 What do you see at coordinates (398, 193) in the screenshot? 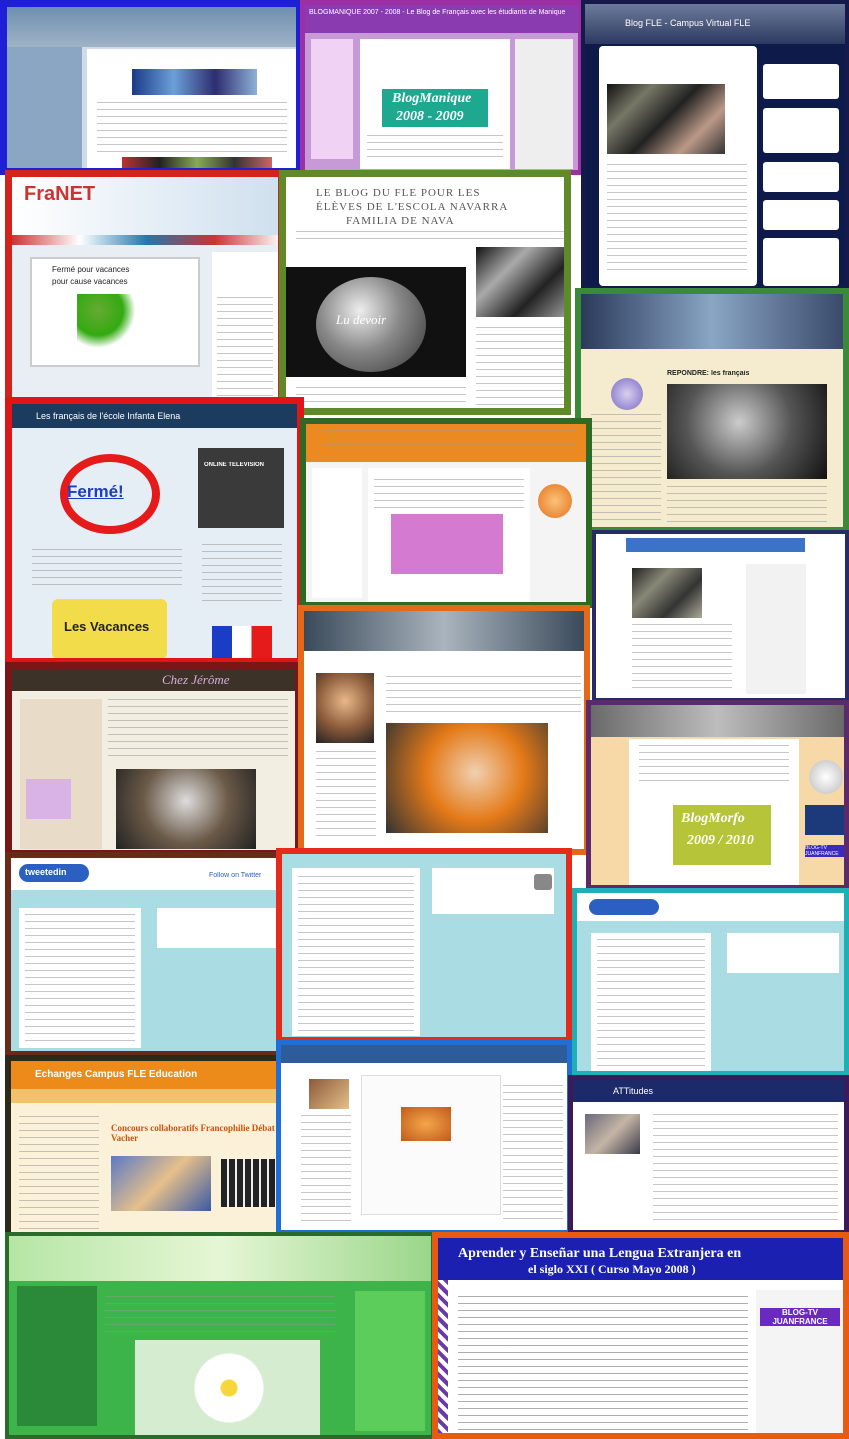
I see `blog-title: LE BLOG DU FLE POUR LES` at bounding box center [398, 193].